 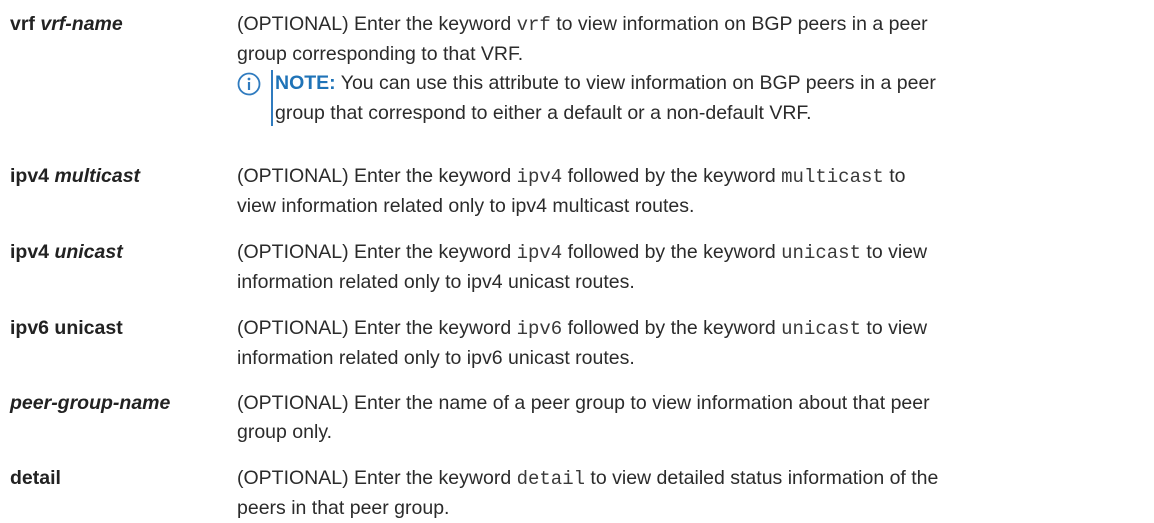 I want to click on desc-code: detail, so click(x=551, y=479).